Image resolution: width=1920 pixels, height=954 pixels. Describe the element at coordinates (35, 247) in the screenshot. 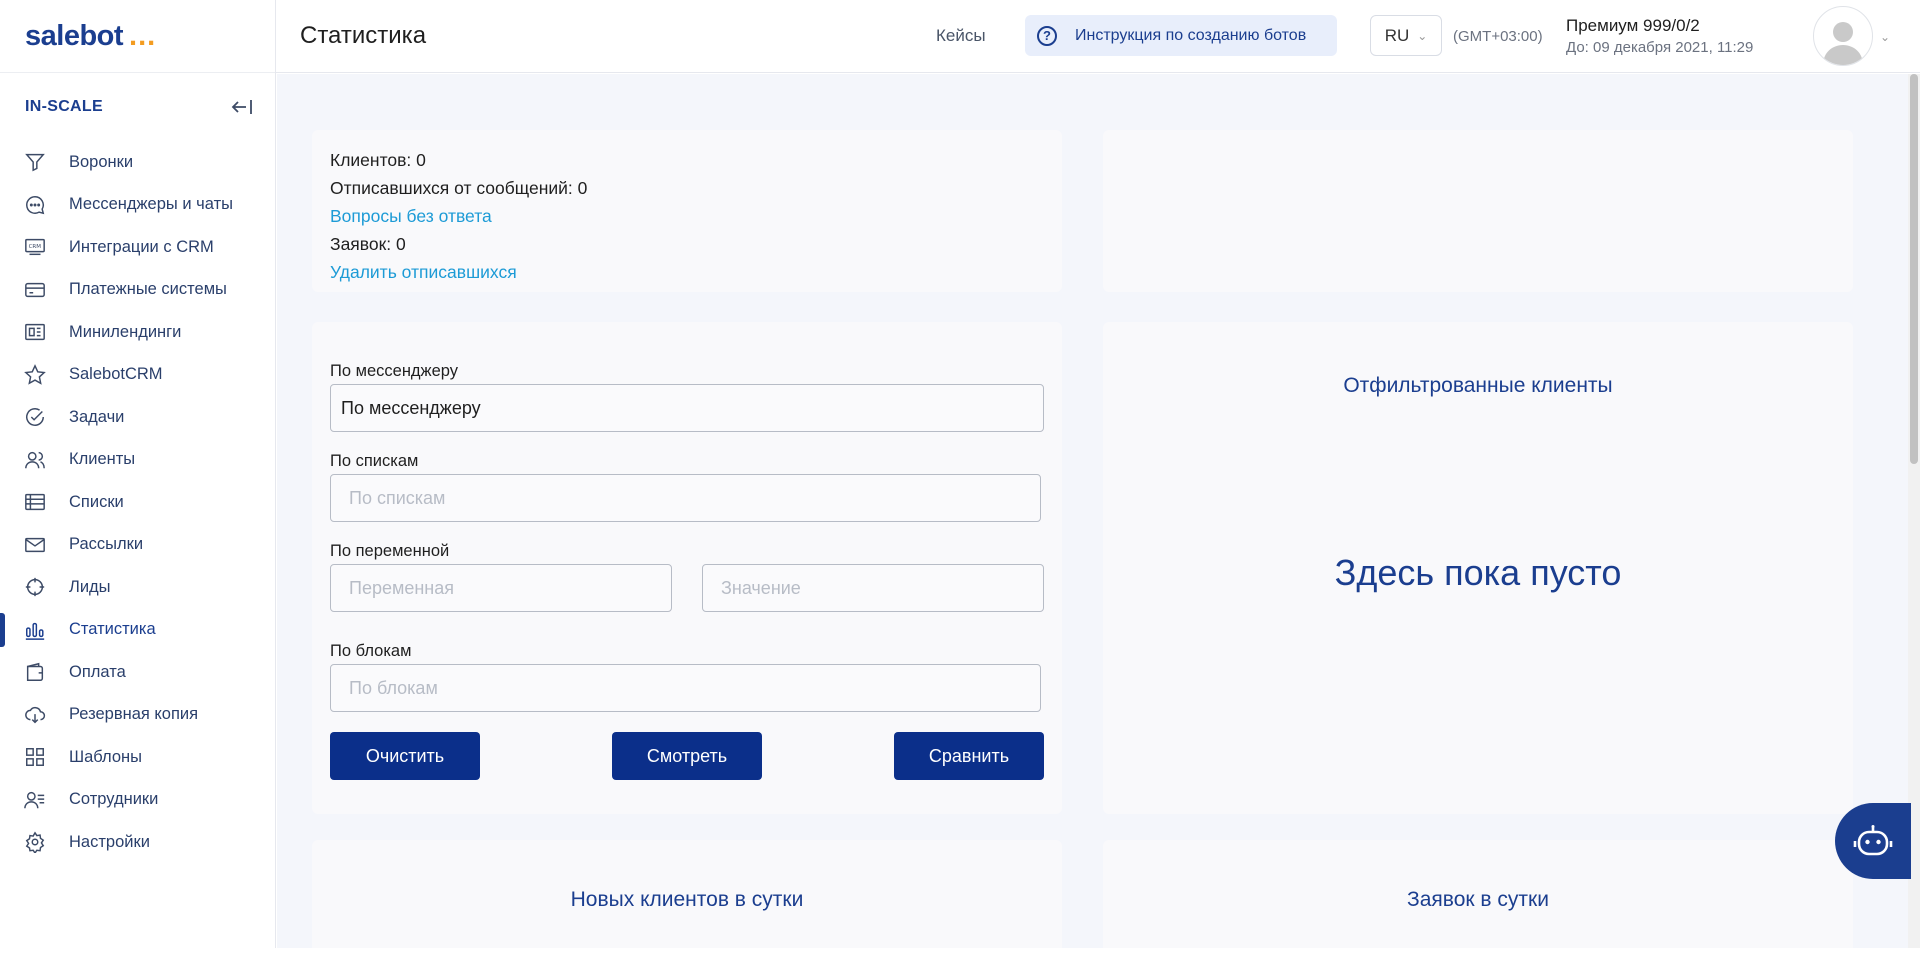

I see `svg-text: CRM` at that location.